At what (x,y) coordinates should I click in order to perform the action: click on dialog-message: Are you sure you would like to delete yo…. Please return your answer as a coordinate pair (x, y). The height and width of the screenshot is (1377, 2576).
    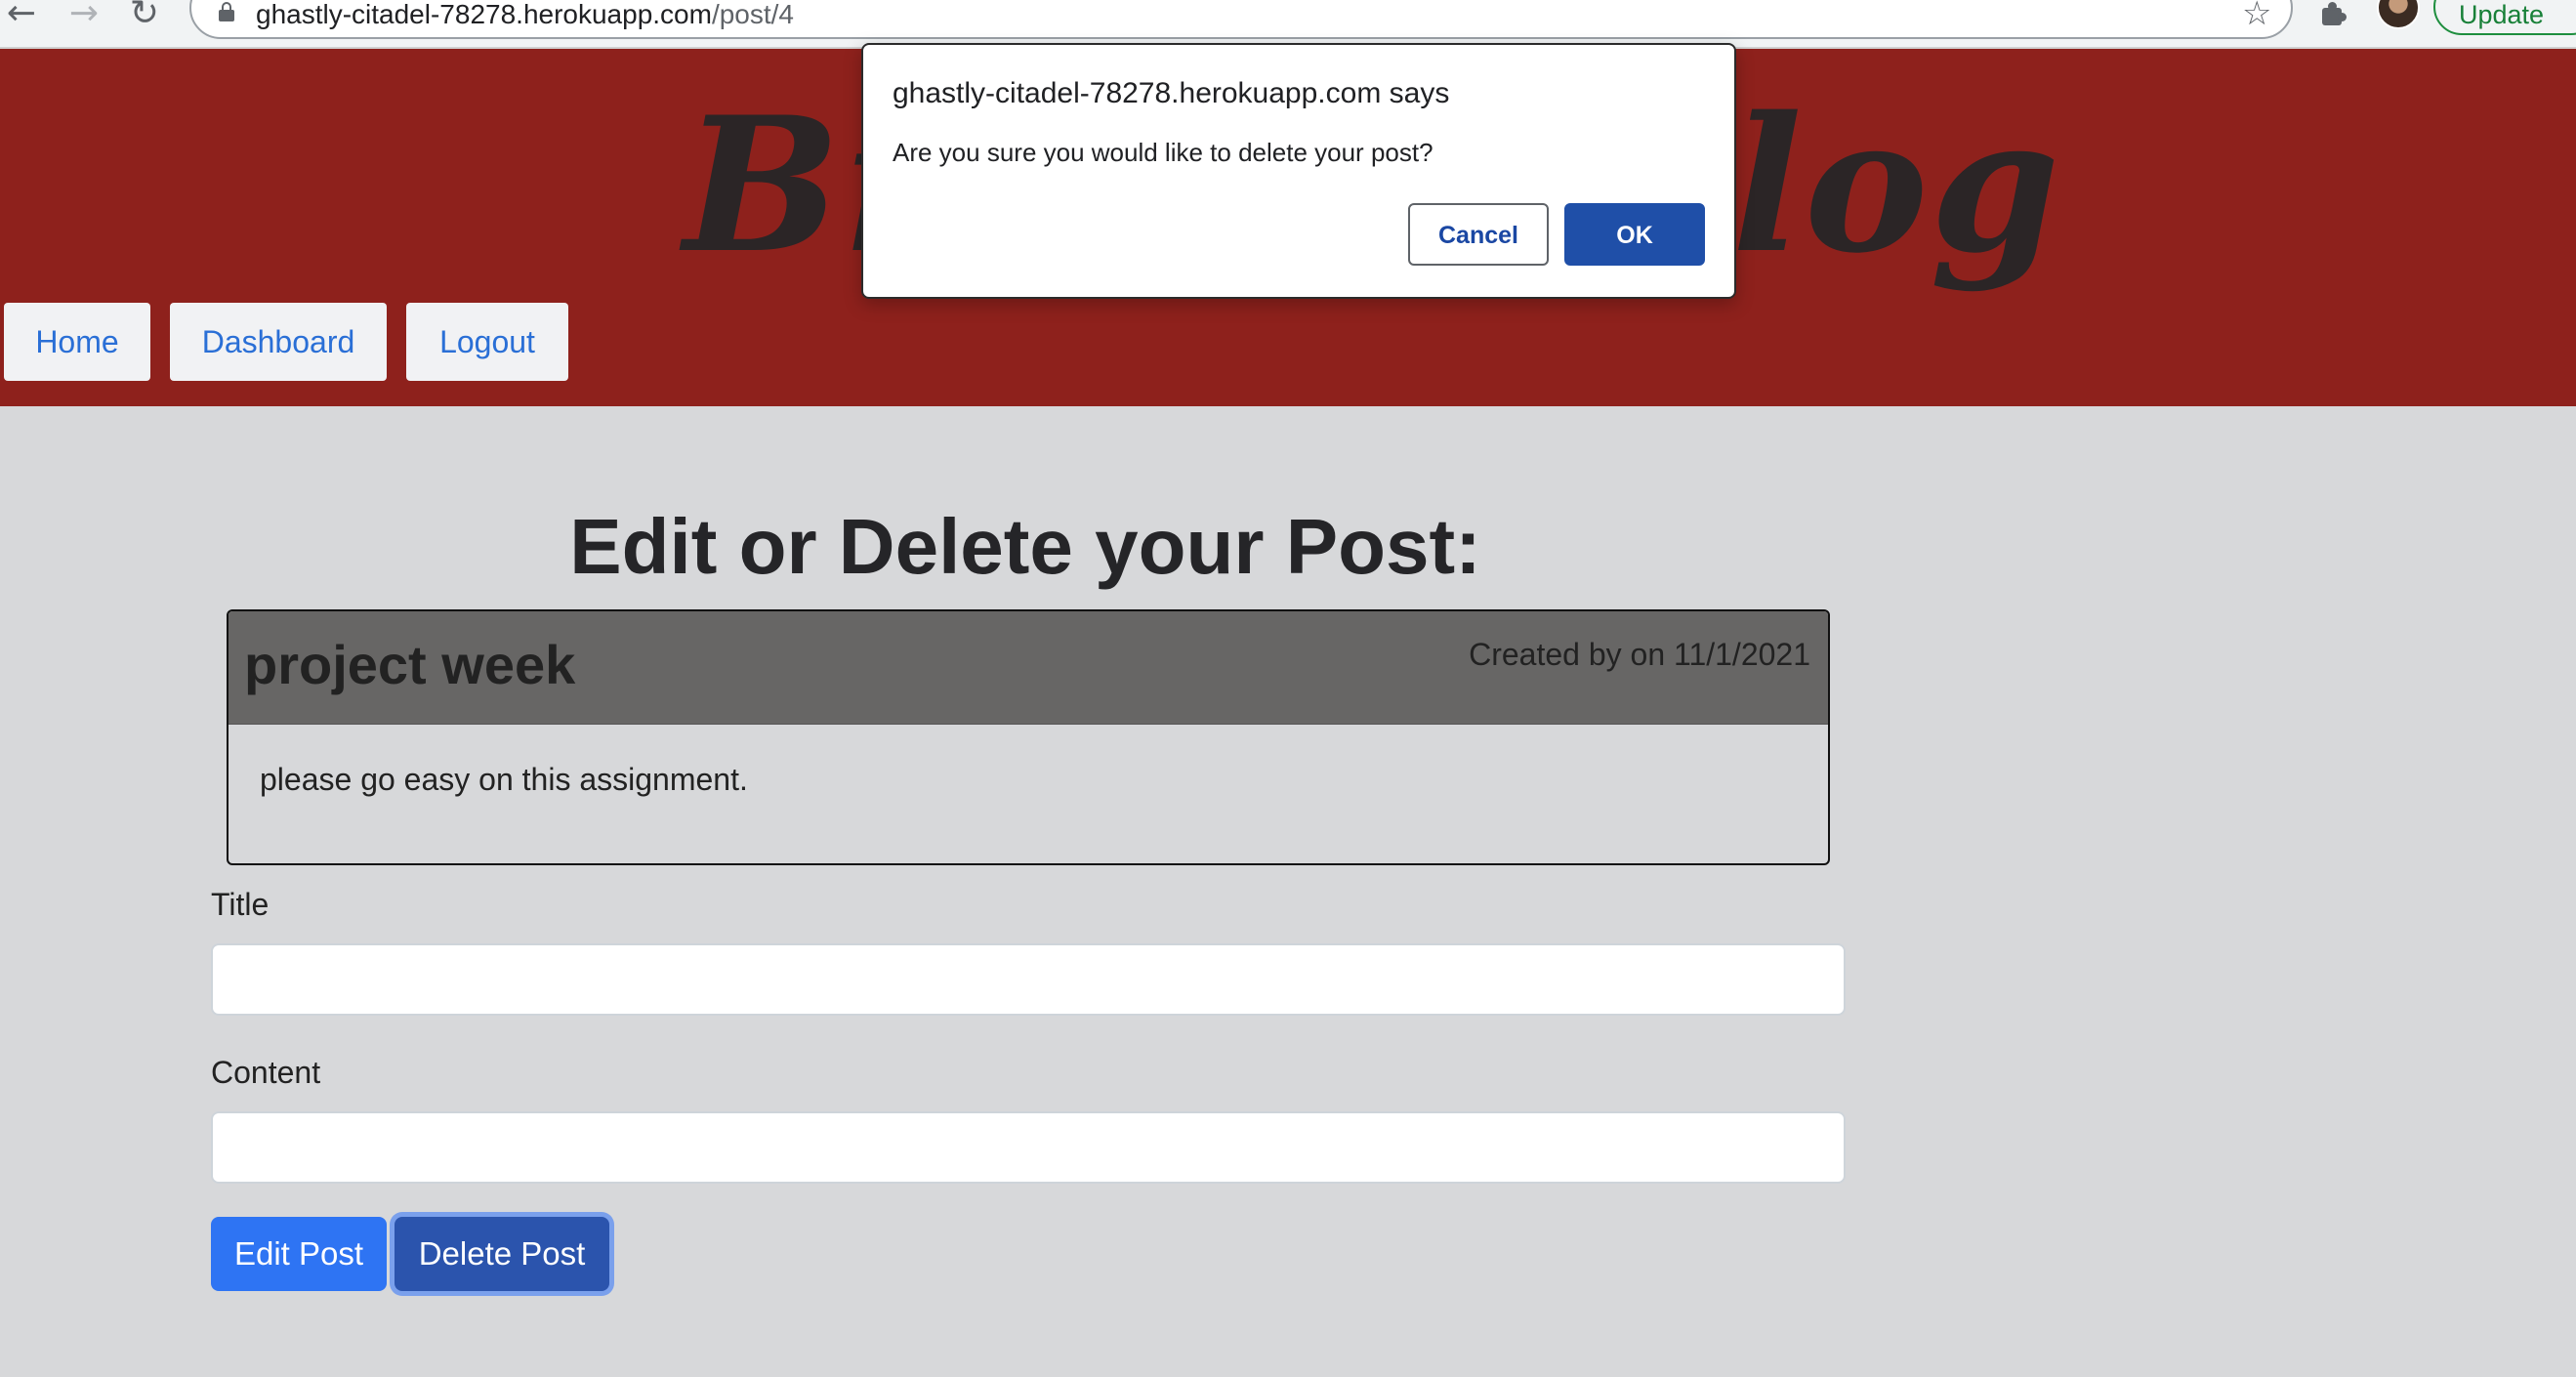
    Looking at the image, I should click on (1163, 152).